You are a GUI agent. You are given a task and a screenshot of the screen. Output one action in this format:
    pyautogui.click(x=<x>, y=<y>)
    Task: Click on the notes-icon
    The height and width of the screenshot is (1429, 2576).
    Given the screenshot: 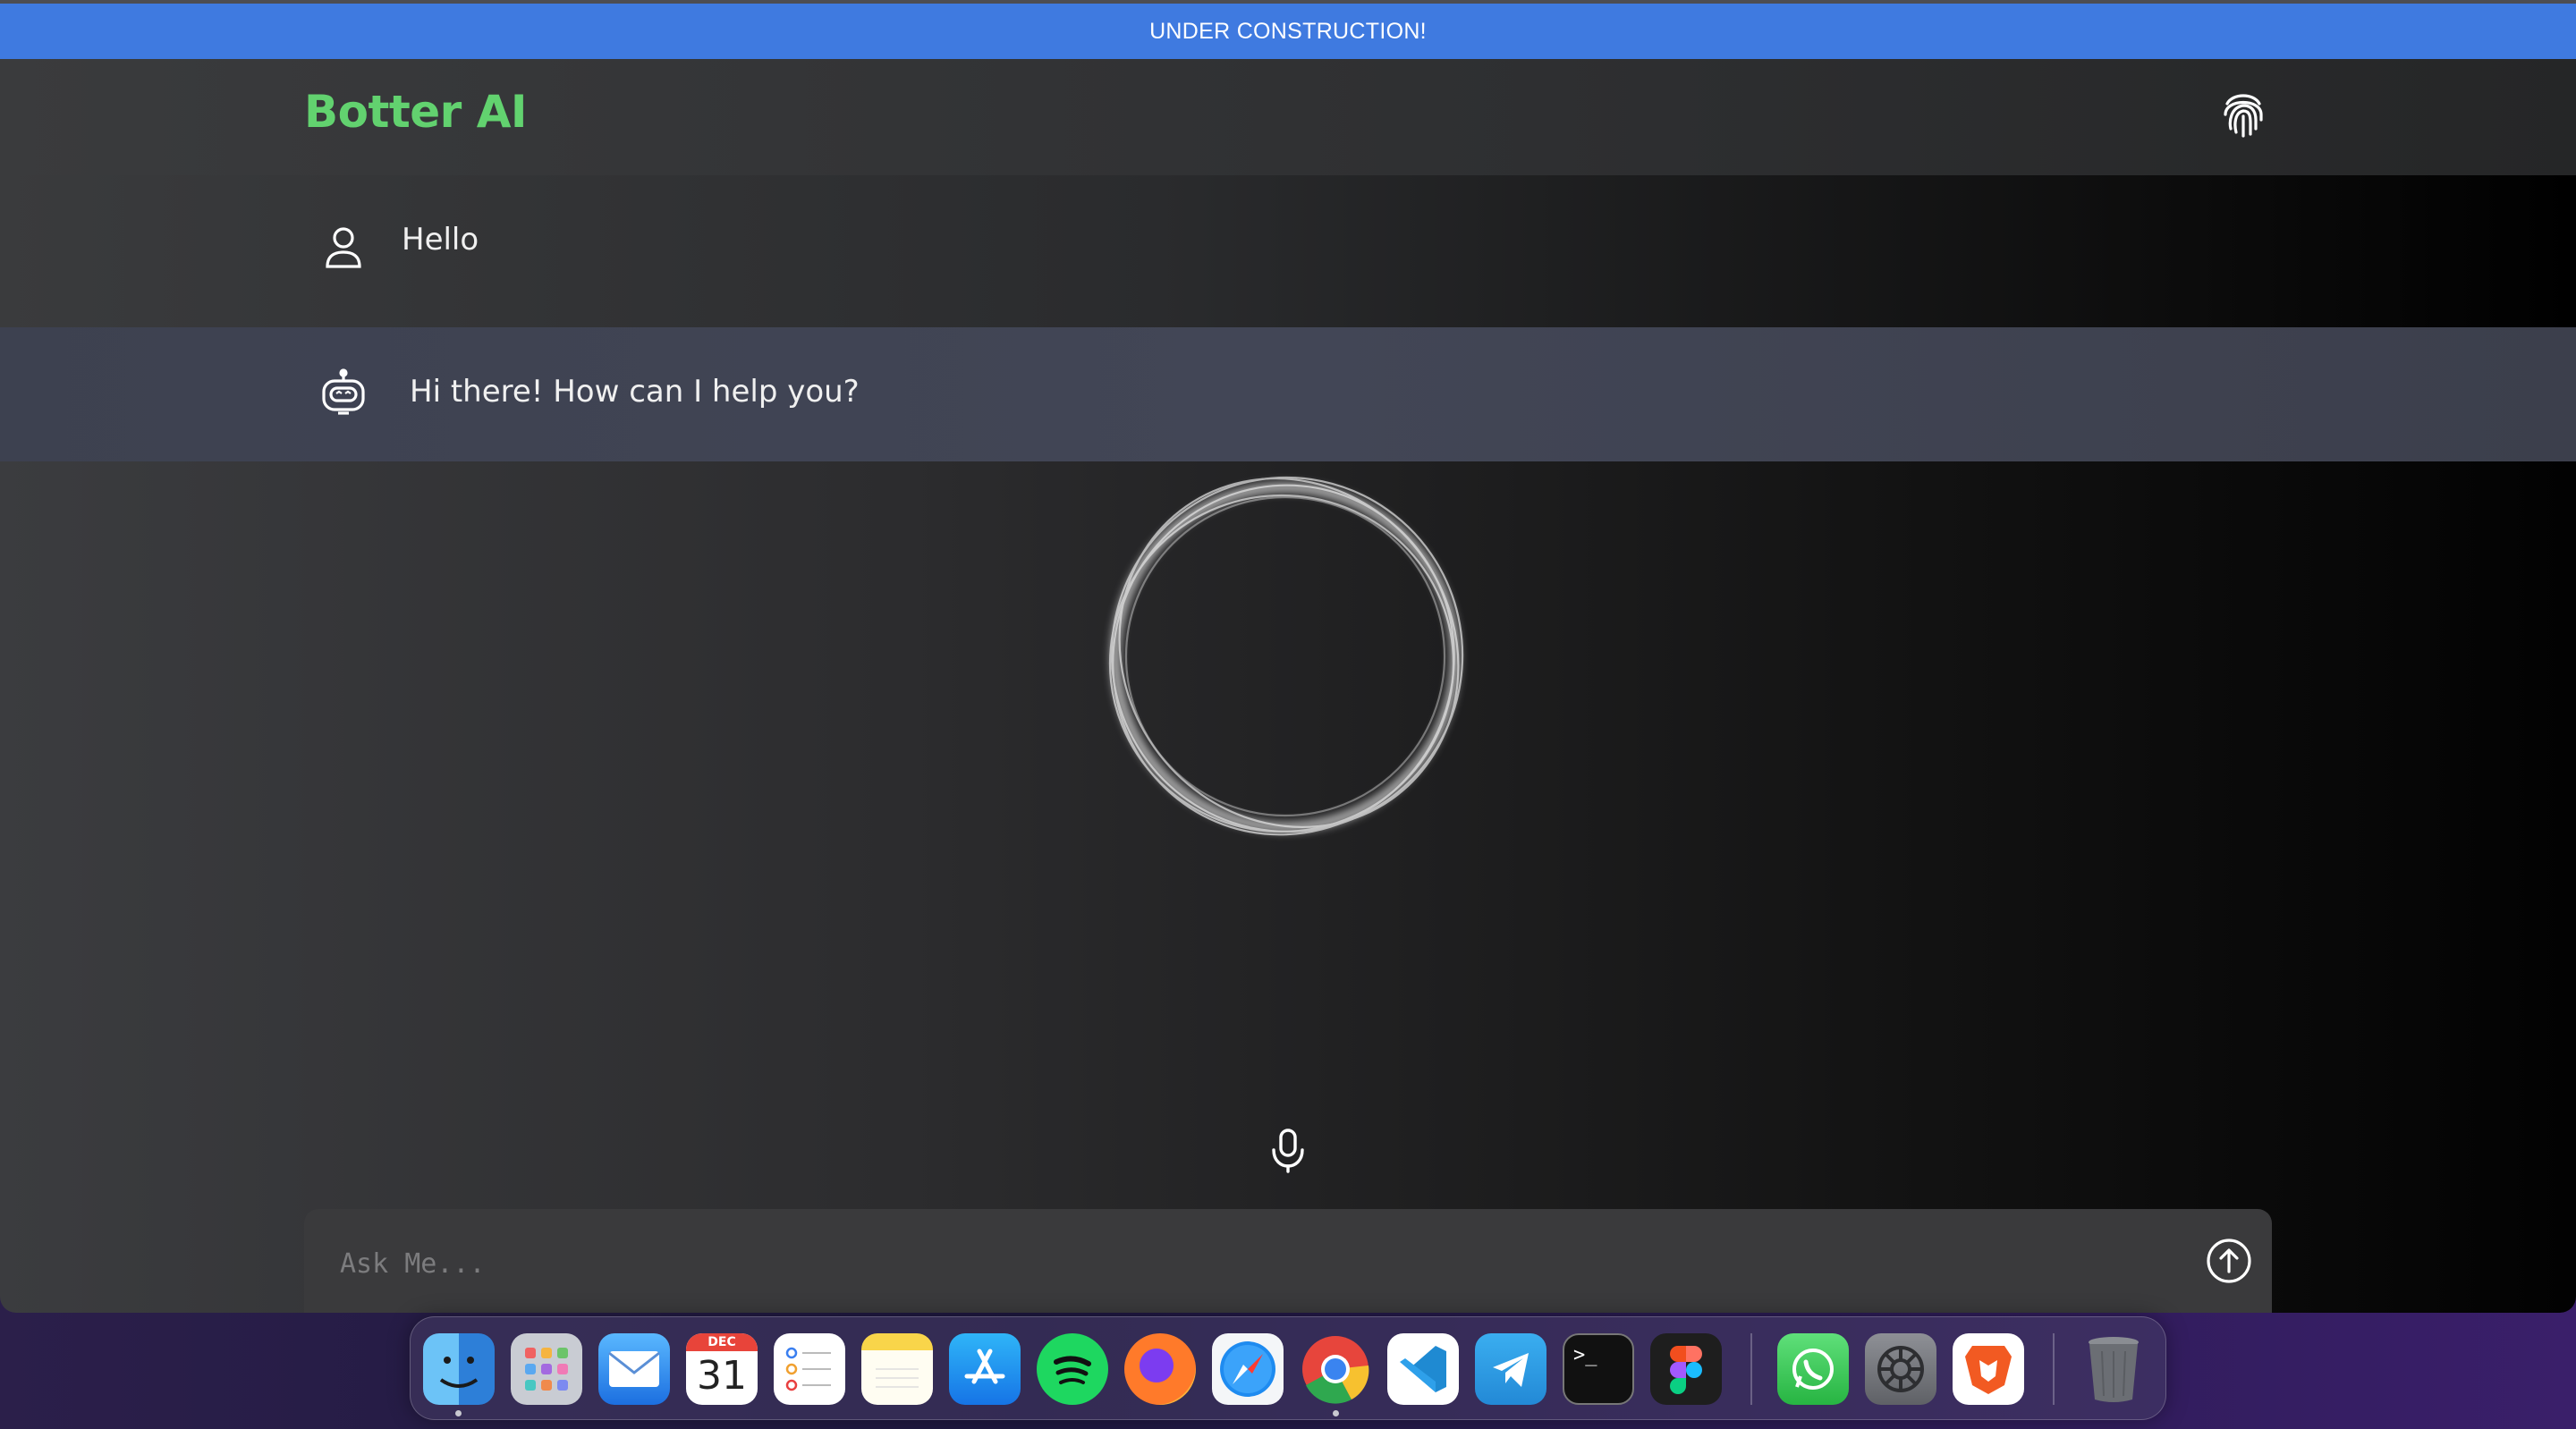 What is the action you would take?
    pyautogui.click(x=897, y=1369)
    